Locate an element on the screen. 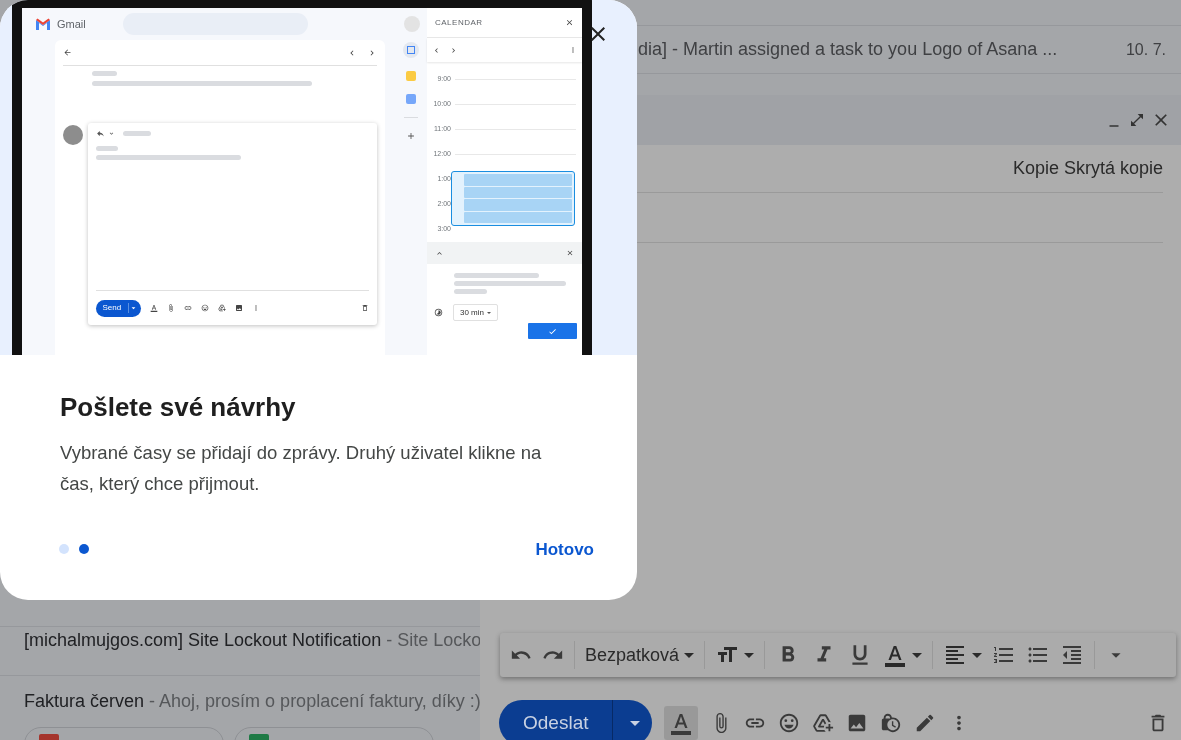 The width and height of the screenshot is (1181, 740). email-date: 10. 7. is located at coordinates (1145, 49).